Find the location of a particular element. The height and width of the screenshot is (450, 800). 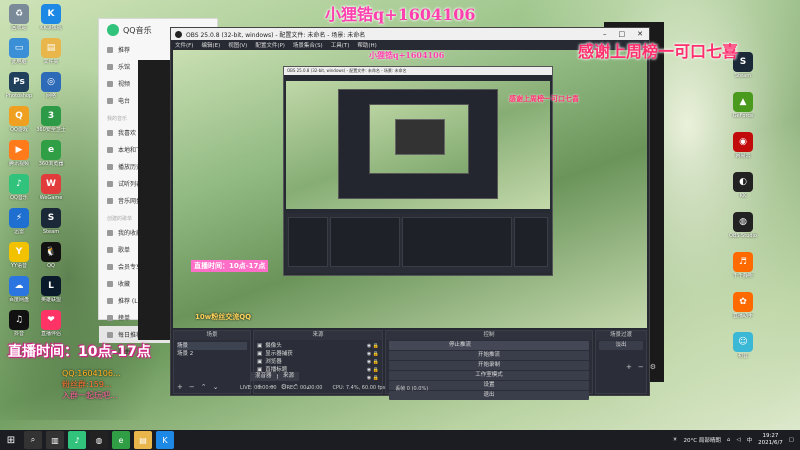

up-icon: ⌃ is located at coordinates (204, 387).